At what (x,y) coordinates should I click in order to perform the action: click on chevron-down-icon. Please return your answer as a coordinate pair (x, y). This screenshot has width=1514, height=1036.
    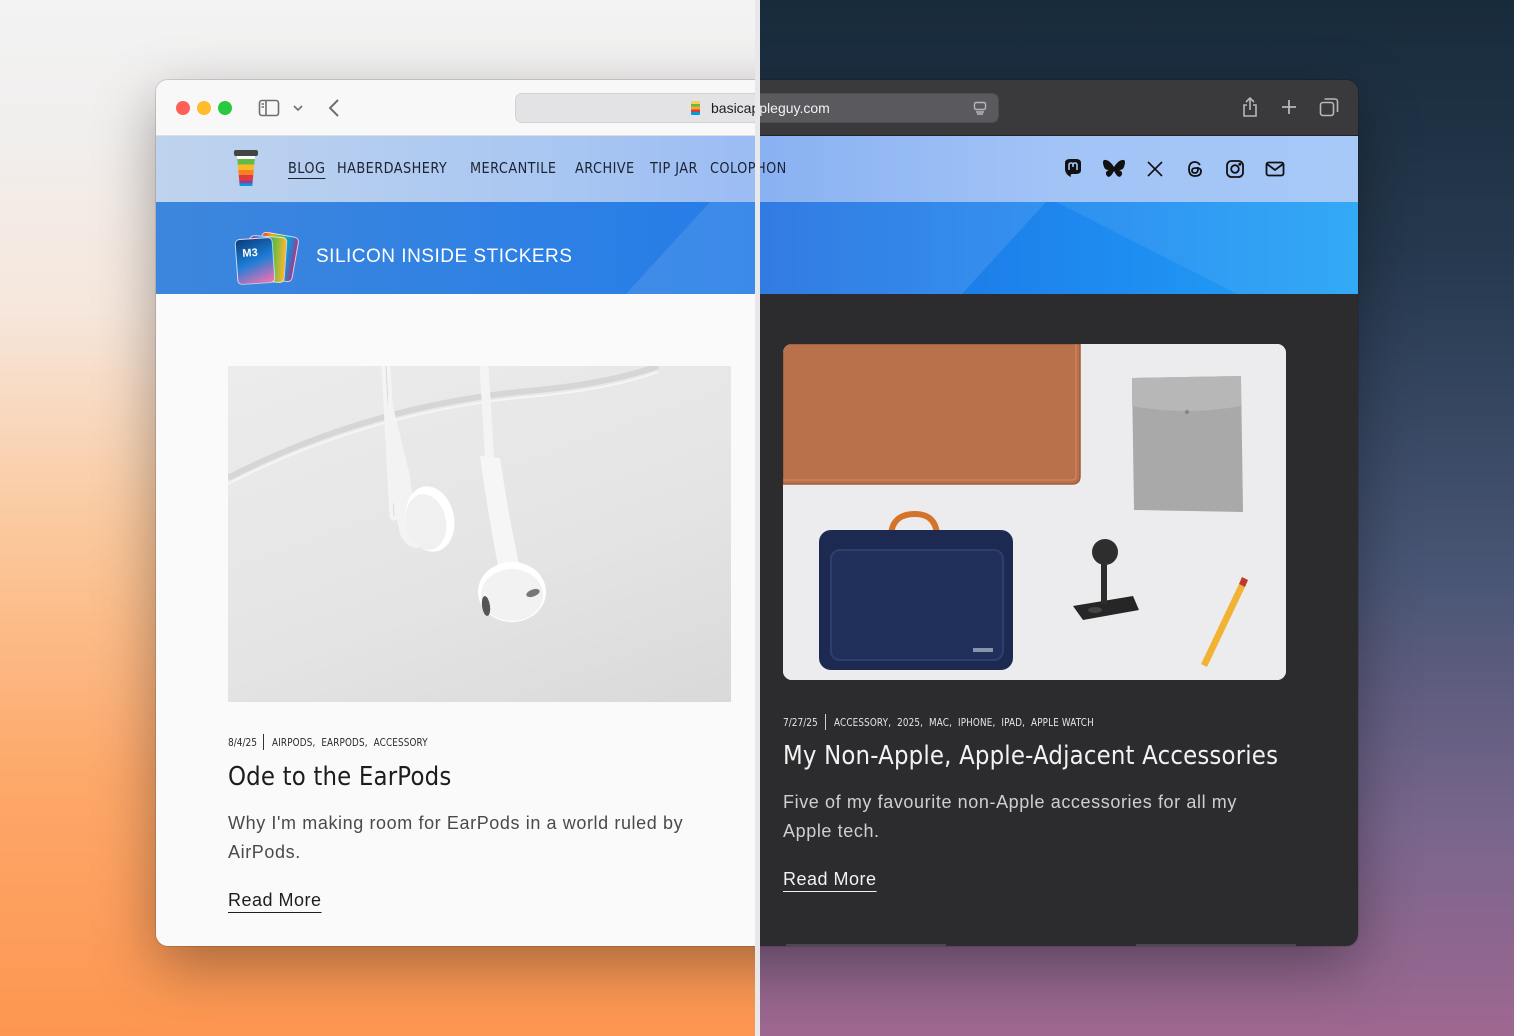
    Looking at the image, I should click on (298, 108).